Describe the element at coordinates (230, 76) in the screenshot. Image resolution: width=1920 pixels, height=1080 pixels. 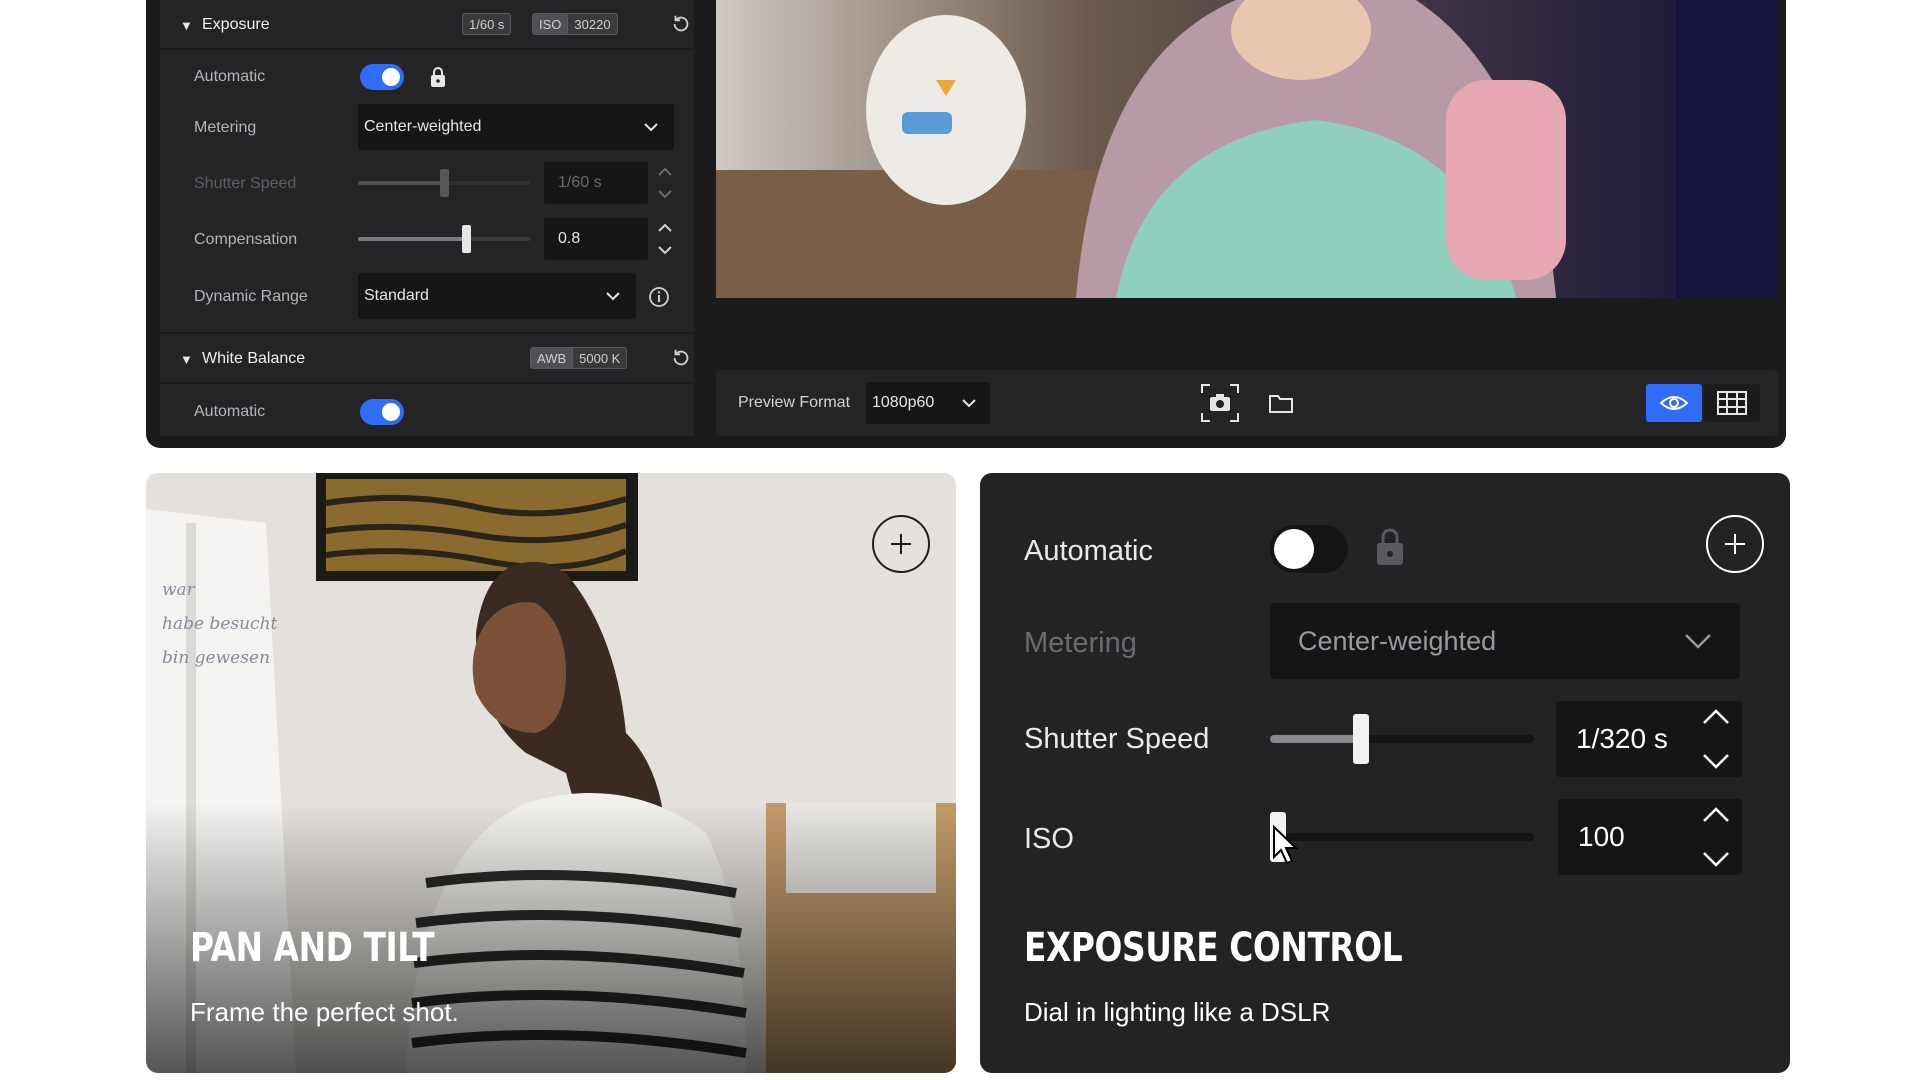
I see `automatic-label: Automatic` at that location.